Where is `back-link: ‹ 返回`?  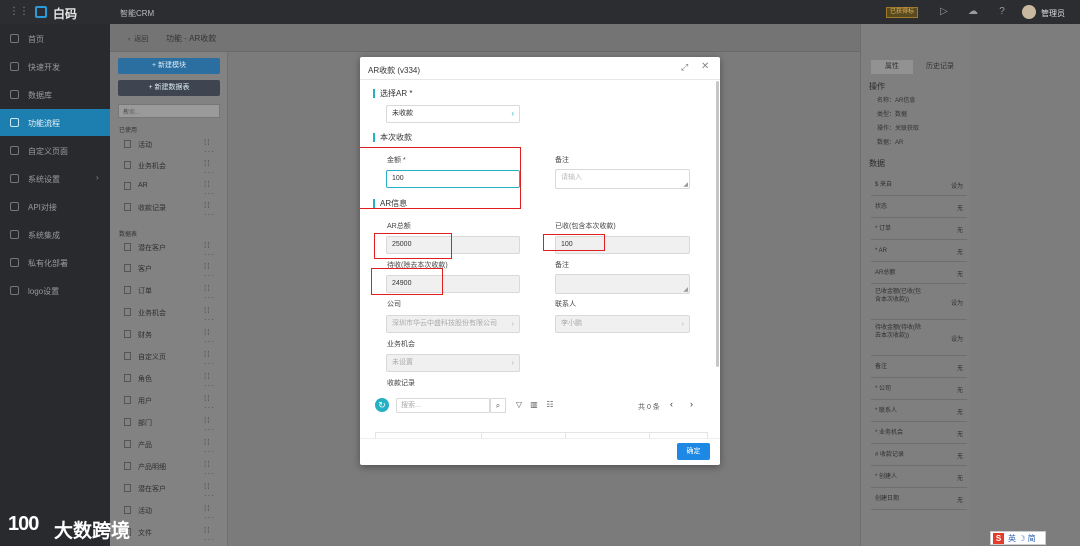
back-link: ‹ 返回 is located at coordinates (138, 39).